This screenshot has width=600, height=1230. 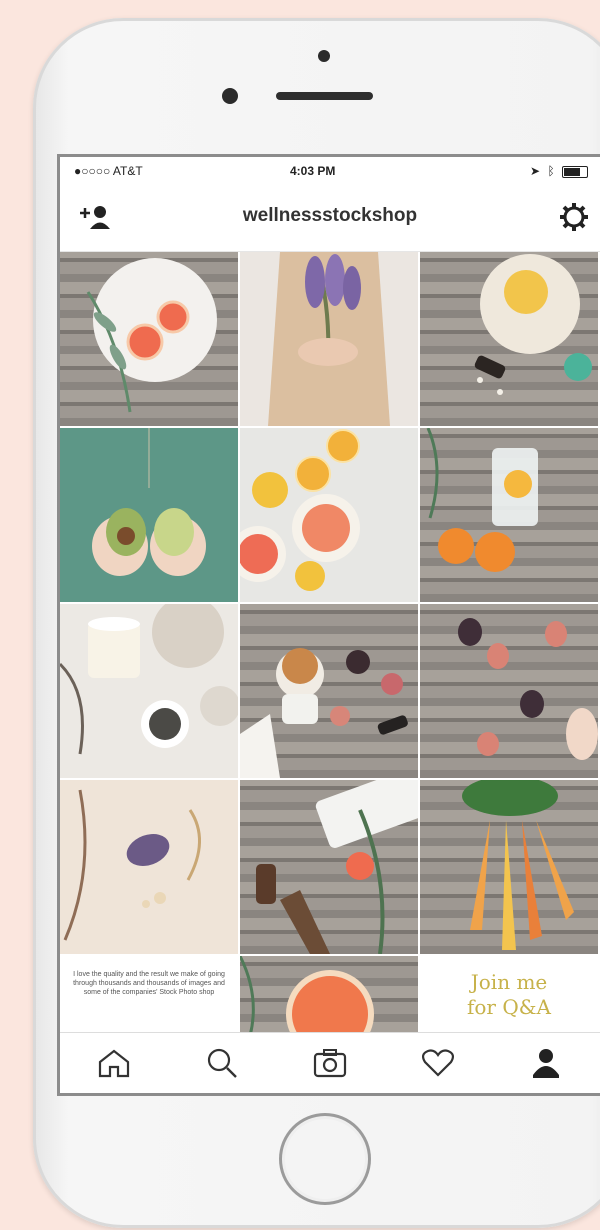 What do you see at coordinates (325, 1159) in the screenshot?
I see `home-button` at bounding box center [325, 1159].